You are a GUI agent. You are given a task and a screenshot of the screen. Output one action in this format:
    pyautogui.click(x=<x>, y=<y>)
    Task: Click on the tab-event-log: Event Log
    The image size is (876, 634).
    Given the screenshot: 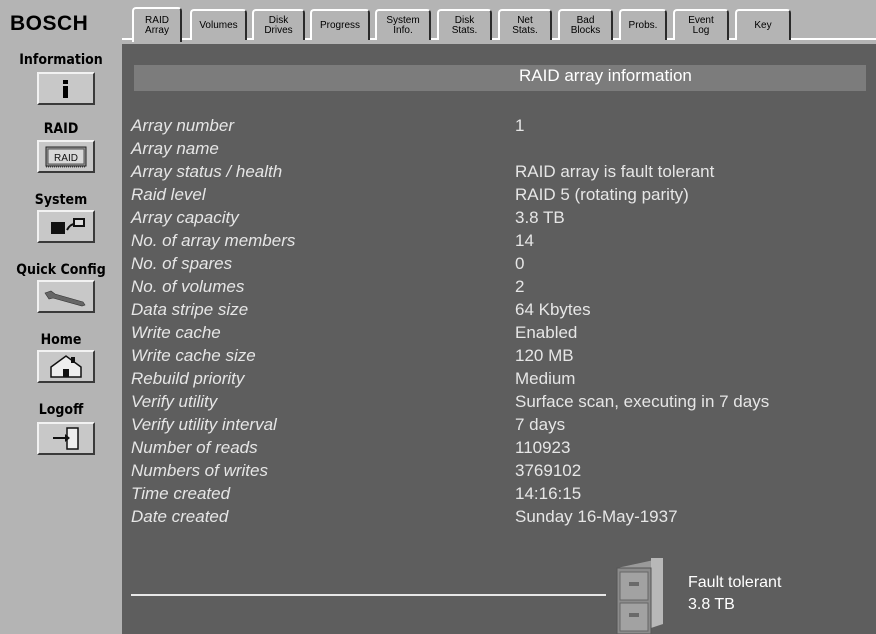 What is the action you would take?
    pyautogui.click(x=701, y=24)
    